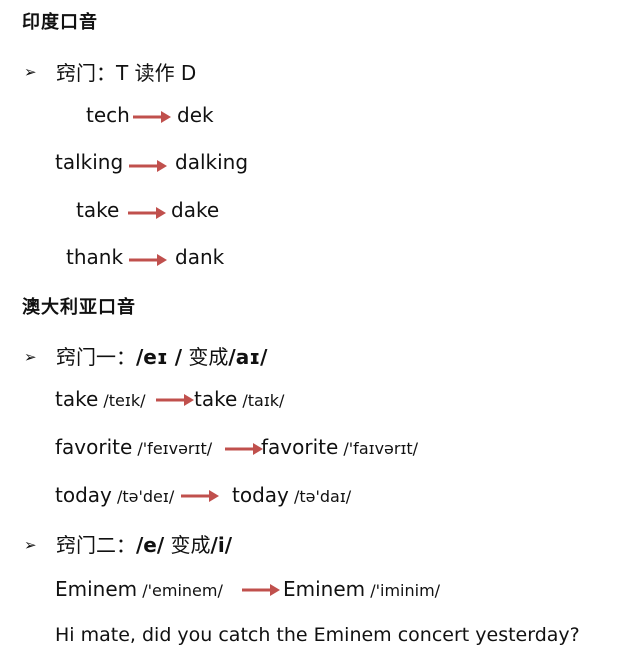 The height and width of the screenshot is (661, 625). I want to click on example-from: take, so click(98, 210).